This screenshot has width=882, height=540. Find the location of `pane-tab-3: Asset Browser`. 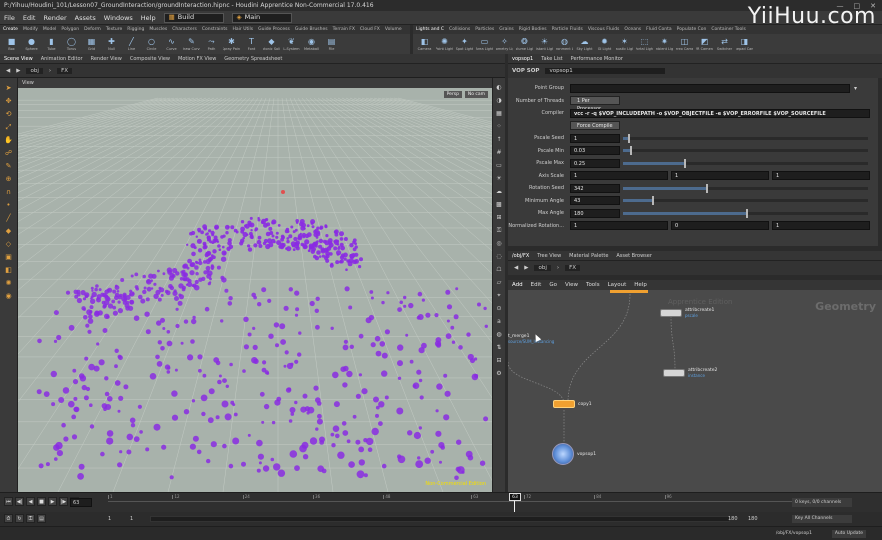

pane-tab-3: Asset Browser is located at coordinates (634, 256).